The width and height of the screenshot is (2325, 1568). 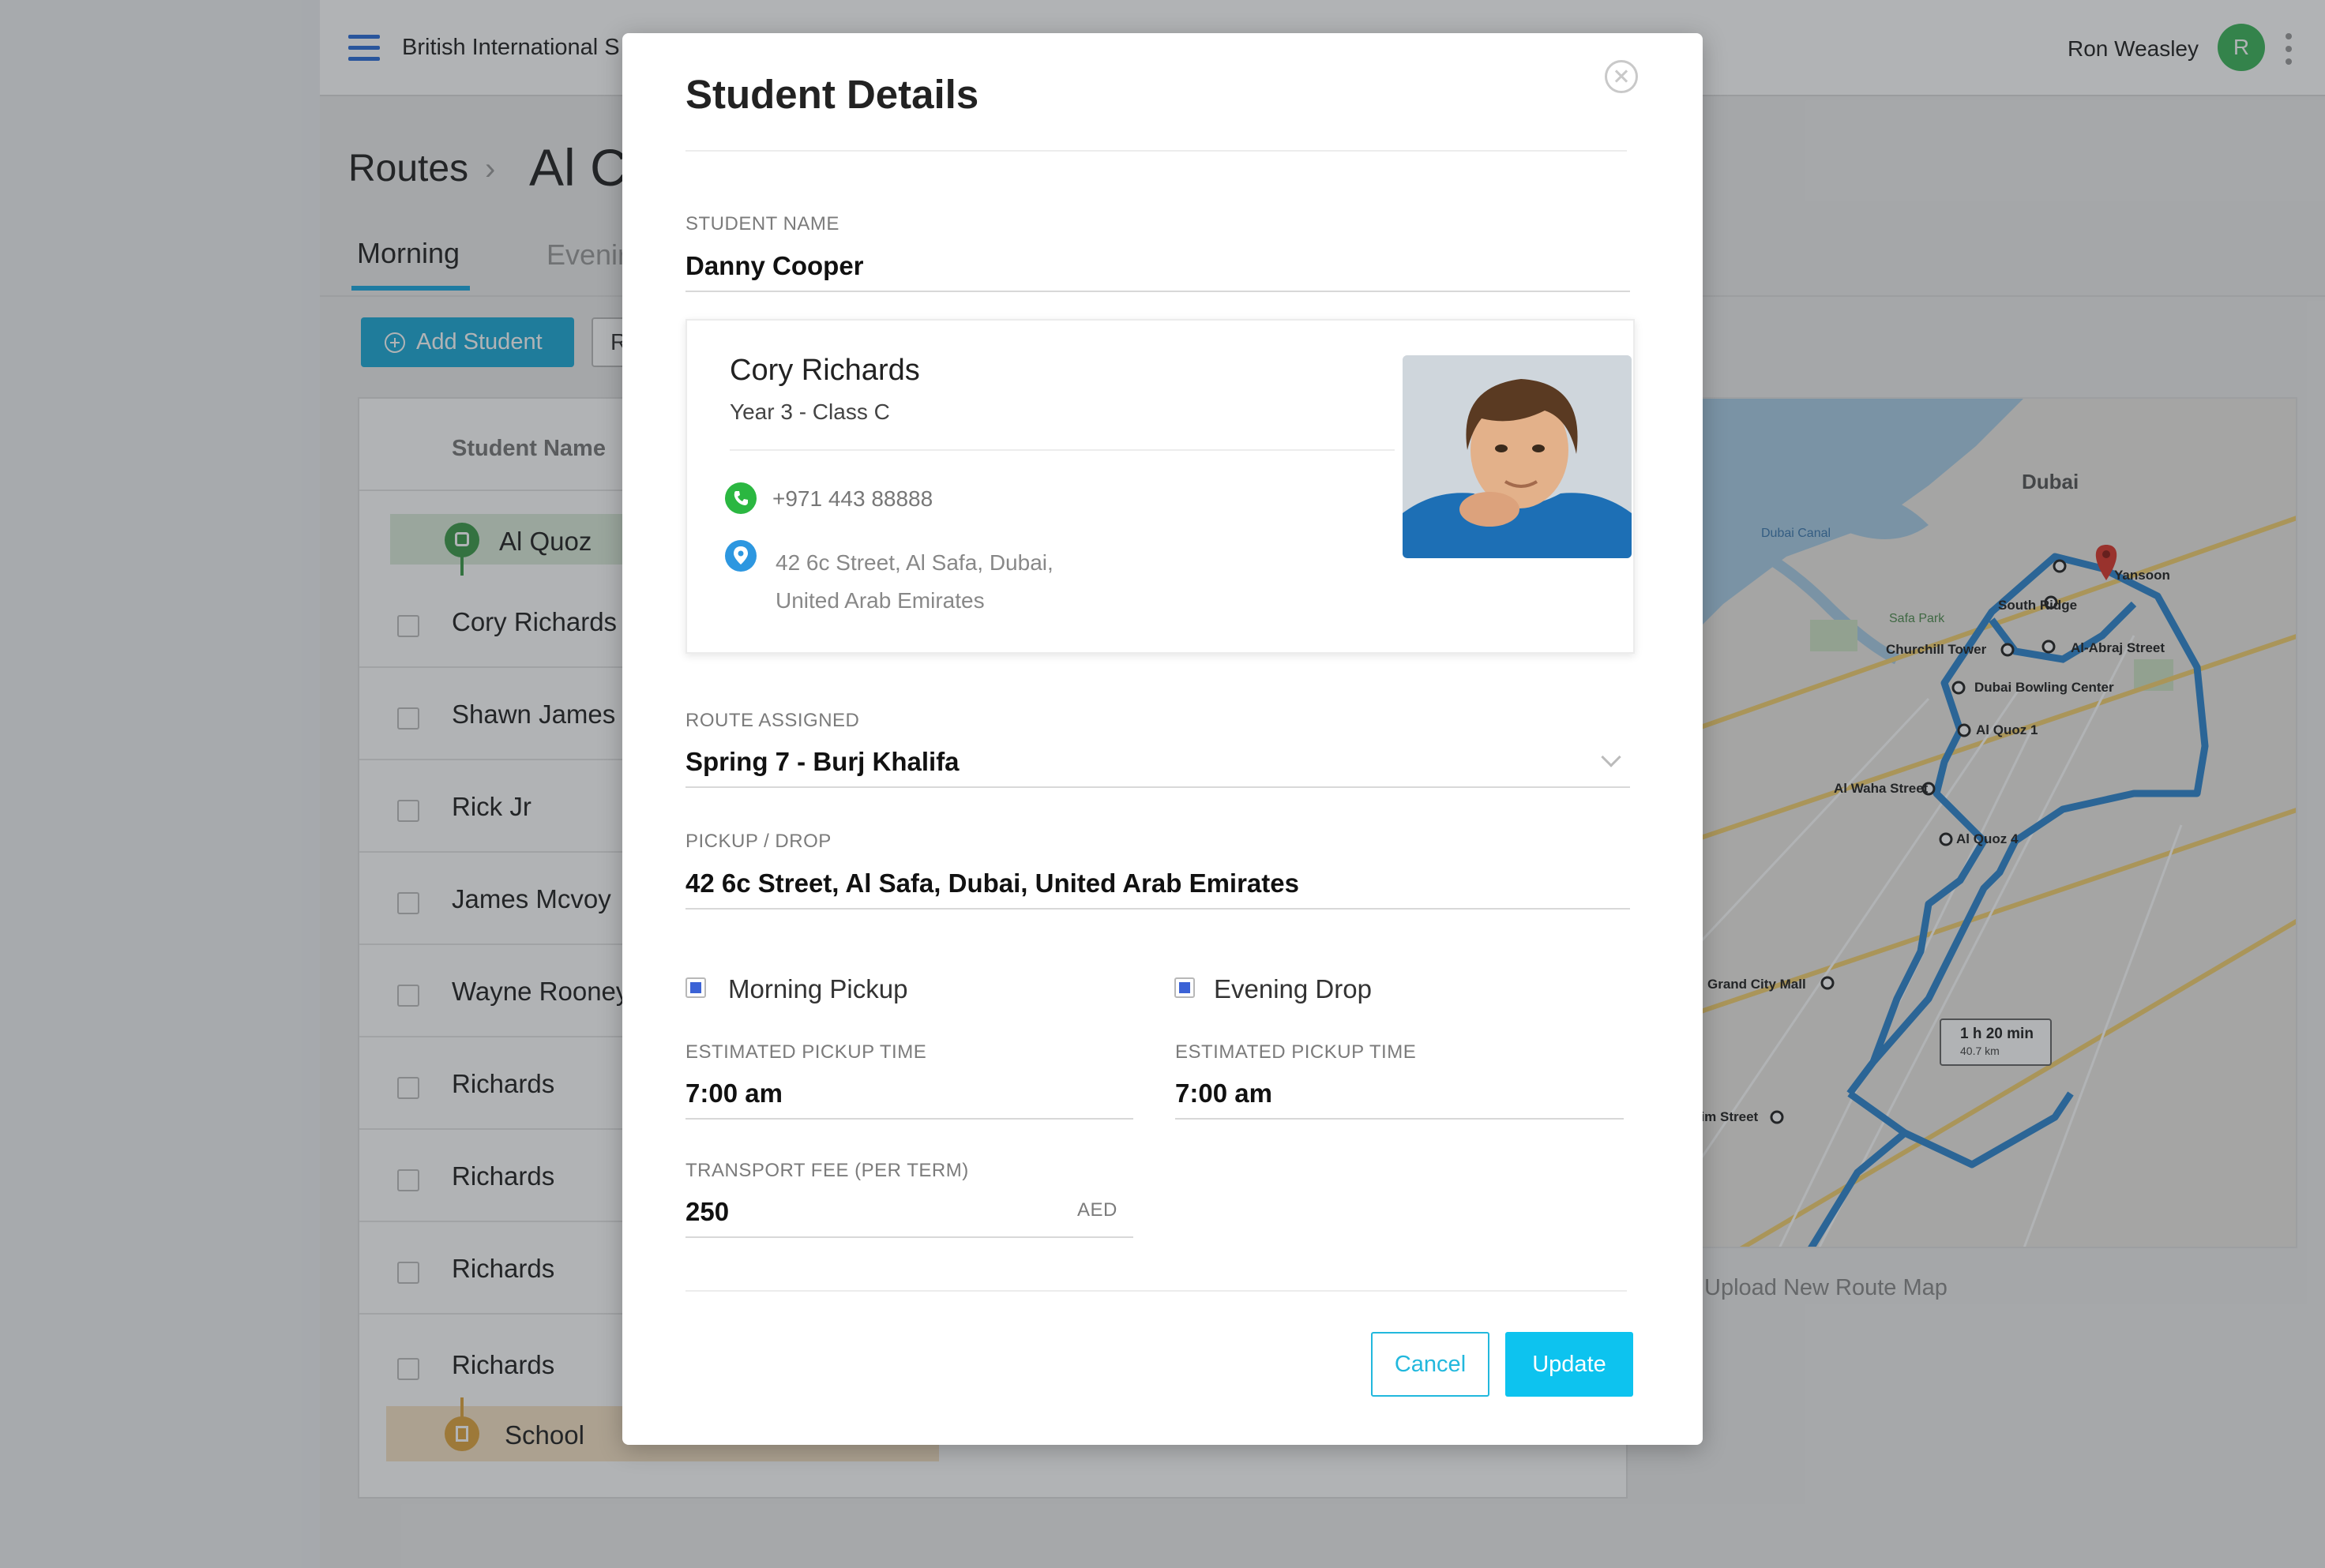 I want to click on morning-pickup-checkbox, so click(x=695, y=988).